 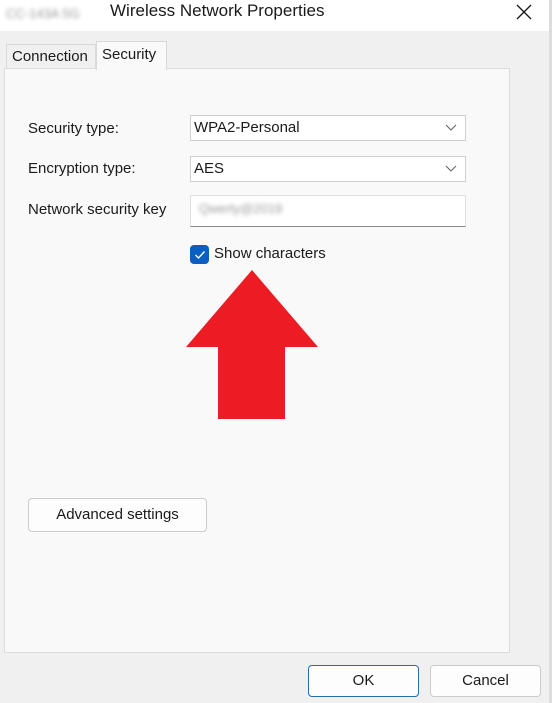 I want to click on tab-connection: Connection, so click(x=51, y=56).